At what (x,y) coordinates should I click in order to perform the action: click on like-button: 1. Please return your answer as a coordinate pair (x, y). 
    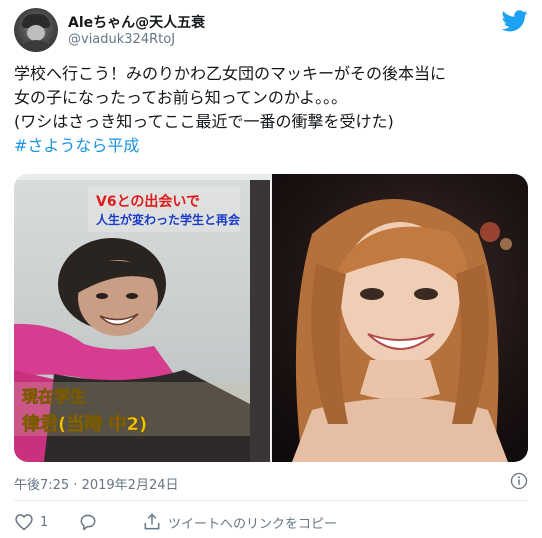
    Looking at the image, I should click on (31, 522).